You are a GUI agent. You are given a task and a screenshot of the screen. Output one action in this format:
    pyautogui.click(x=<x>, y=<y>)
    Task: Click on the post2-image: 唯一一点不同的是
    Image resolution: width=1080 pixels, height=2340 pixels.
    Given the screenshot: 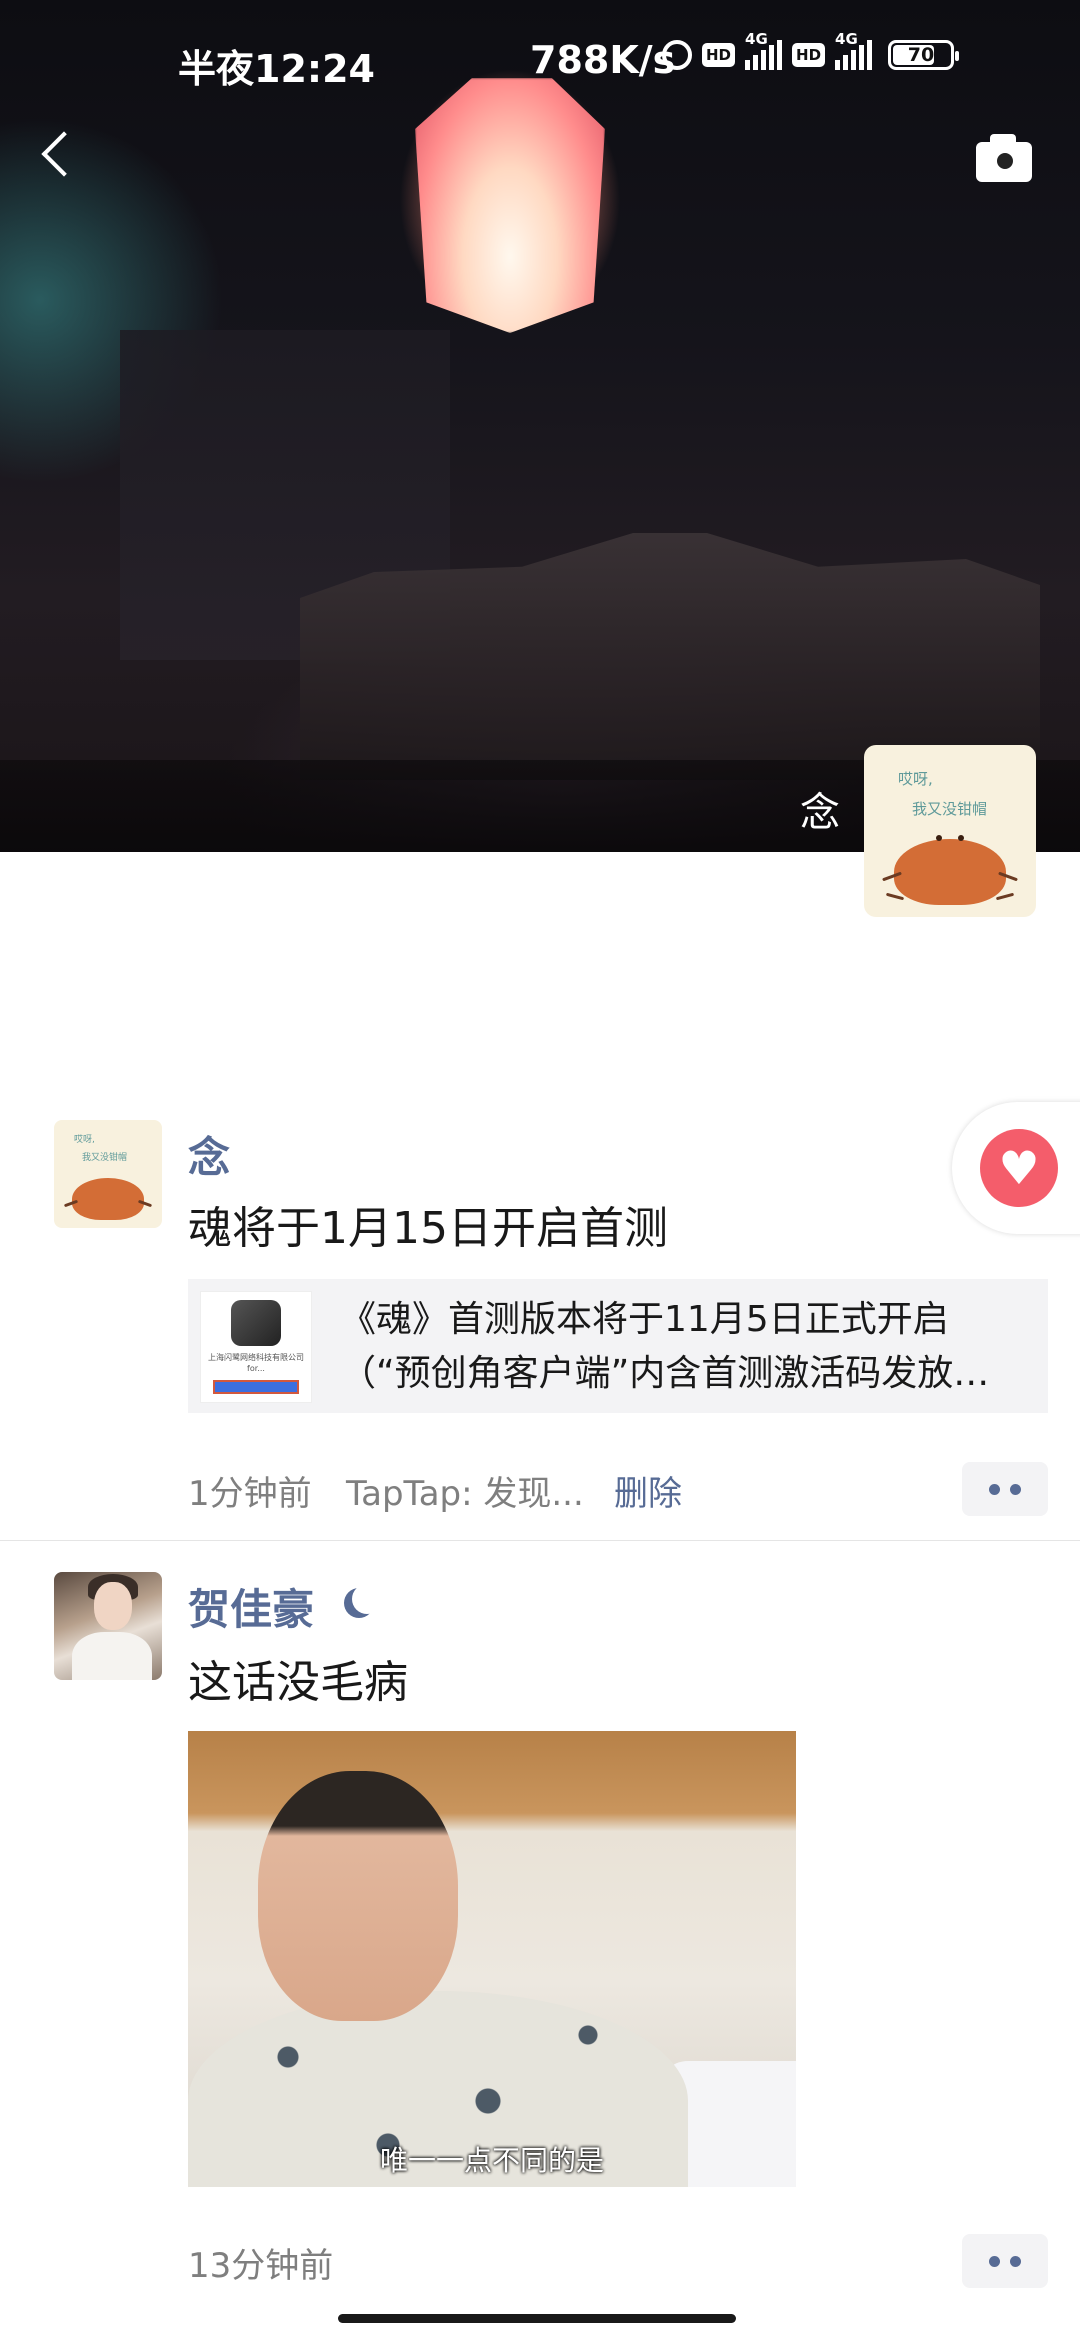 What is the action you would take?
    pyautogui.click(x=492, y=1959)
    